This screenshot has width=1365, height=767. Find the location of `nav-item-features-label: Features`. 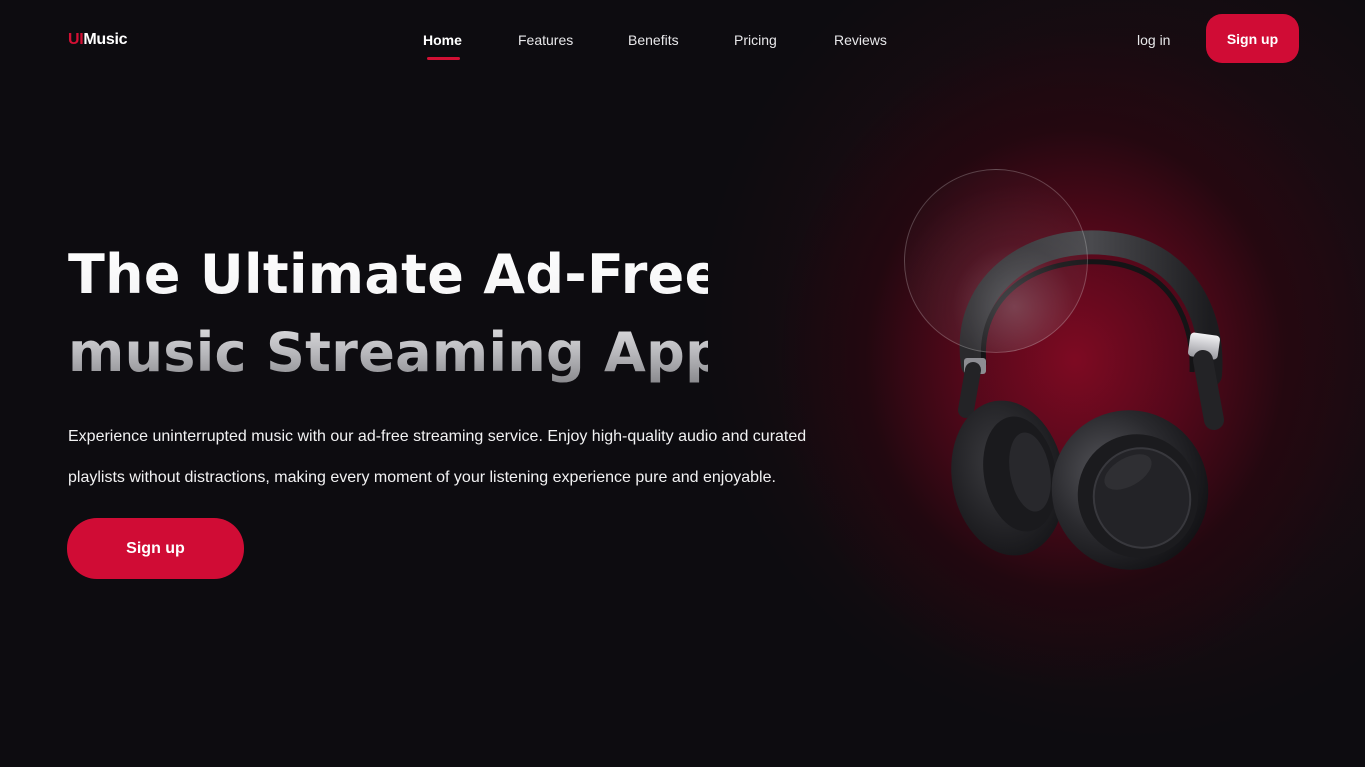

nav-item-features-label: Features is located at coordinates (546, 40).